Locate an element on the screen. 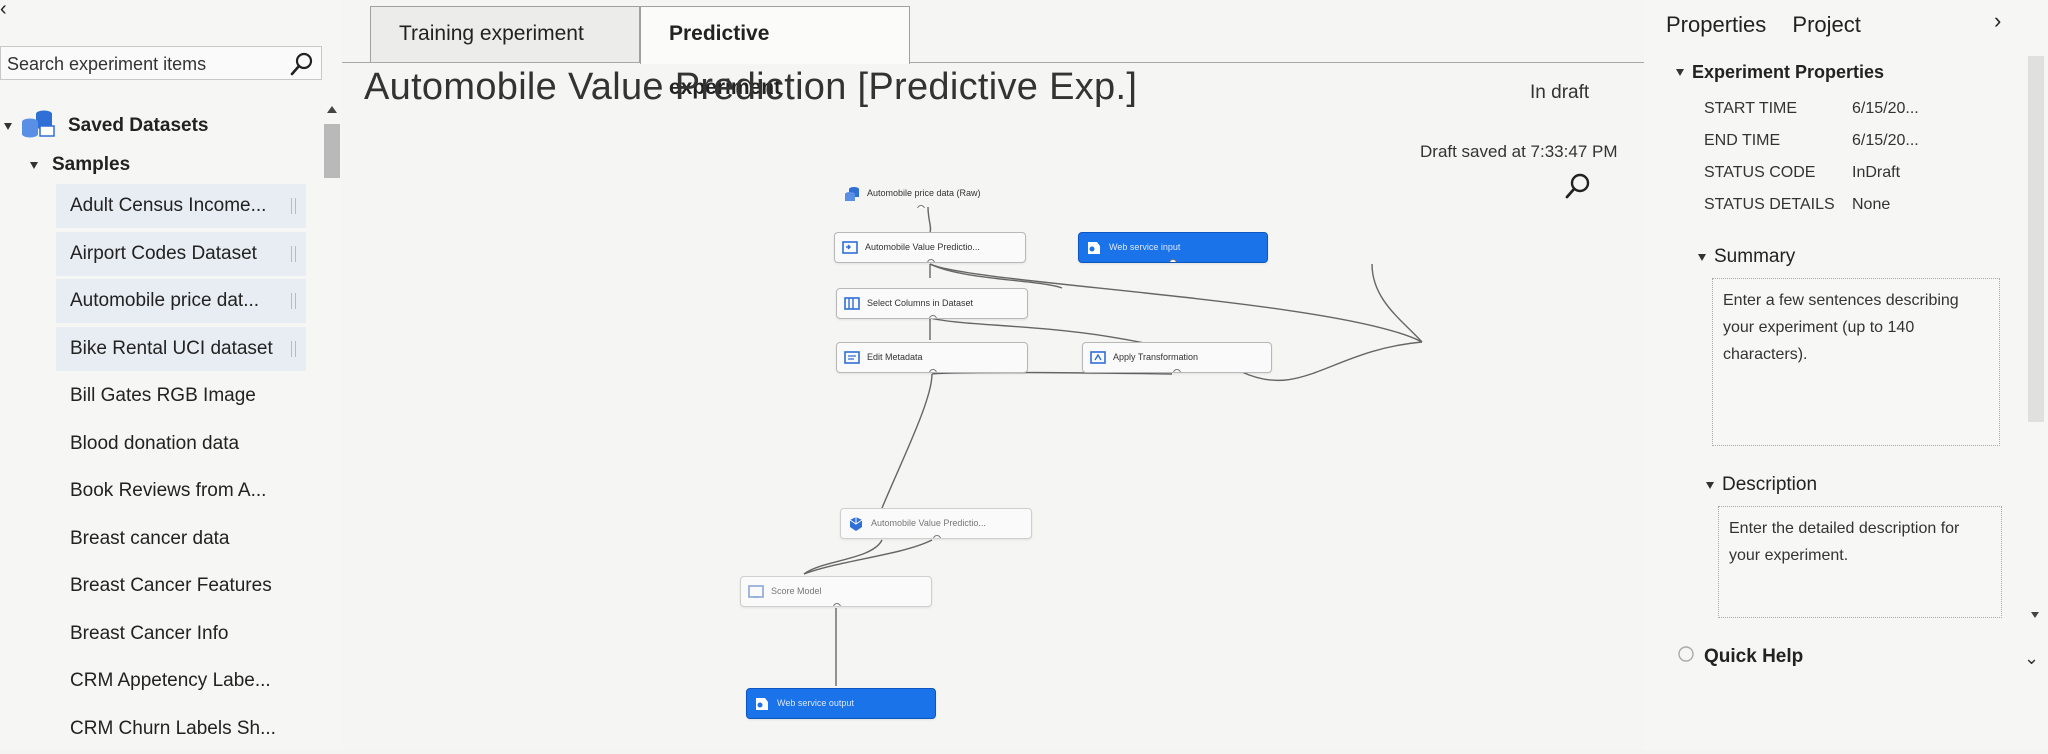 This screenshot has height=754, width=2048. summary-header: Summary is located at coordinates (1746, 257).